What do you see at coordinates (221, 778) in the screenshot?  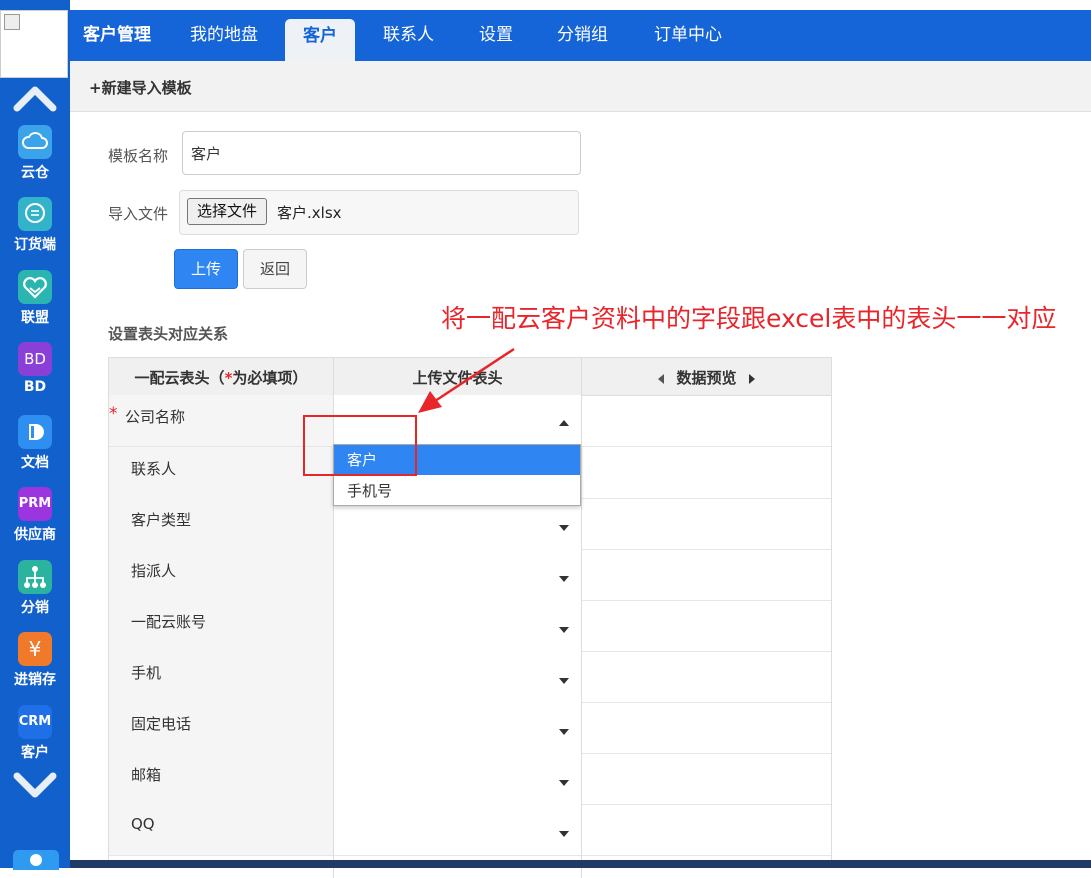 I see `field-cell: 邮箱` at bounding box center [221, 778].